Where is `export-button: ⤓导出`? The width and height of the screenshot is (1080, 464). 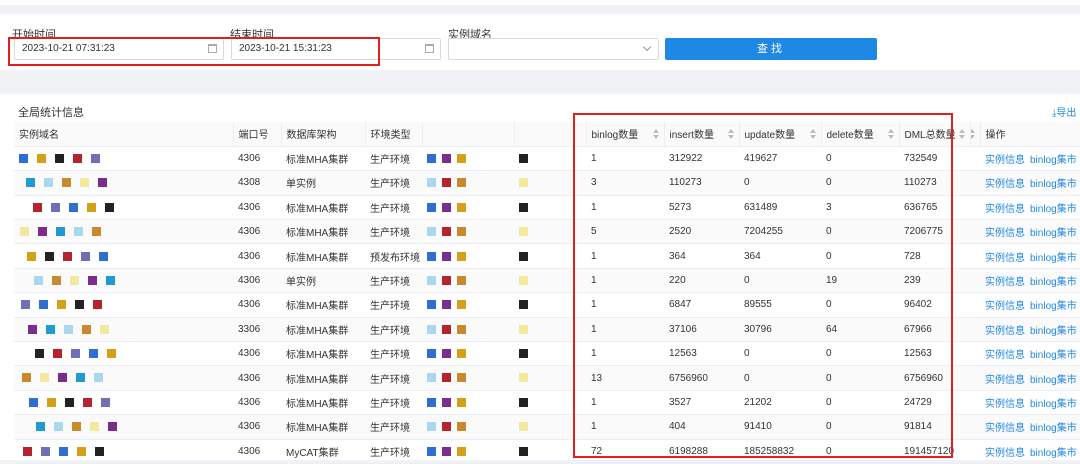 export-button: ⤓导出 is located at coordinates (1066, 111).